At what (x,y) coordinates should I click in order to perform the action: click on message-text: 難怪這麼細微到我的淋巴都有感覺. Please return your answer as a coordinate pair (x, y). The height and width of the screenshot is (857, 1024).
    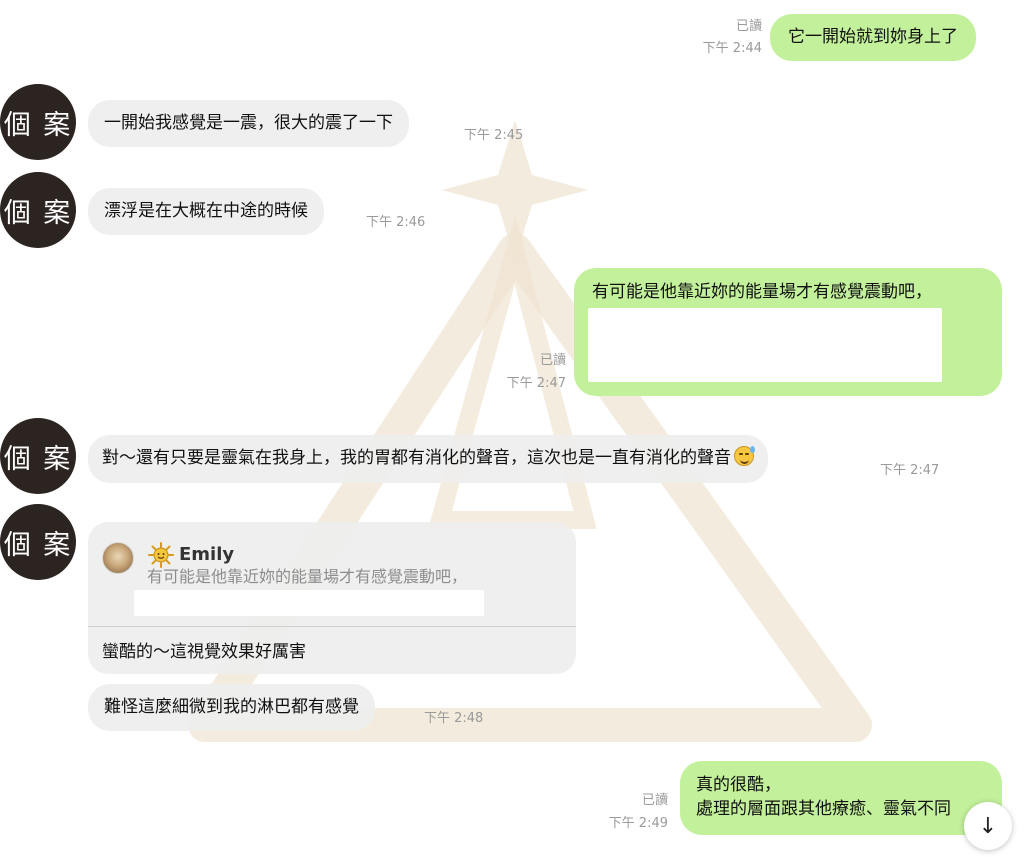
    Looking at the image, I should click on (231, 707).